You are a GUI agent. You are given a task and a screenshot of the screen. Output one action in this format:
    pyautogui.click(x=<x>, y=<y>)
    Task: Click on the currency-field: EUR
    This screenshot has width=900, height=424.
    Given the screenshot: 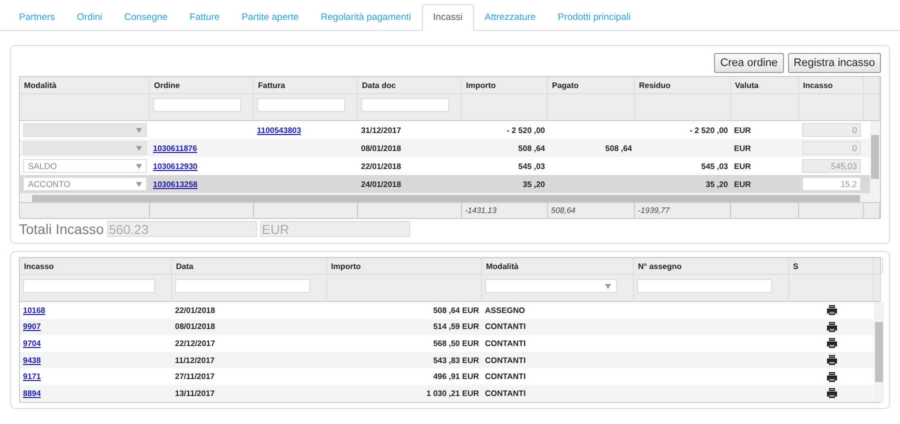 What is the action you would take?
    pyautogui.click(x=335, y=229)
    